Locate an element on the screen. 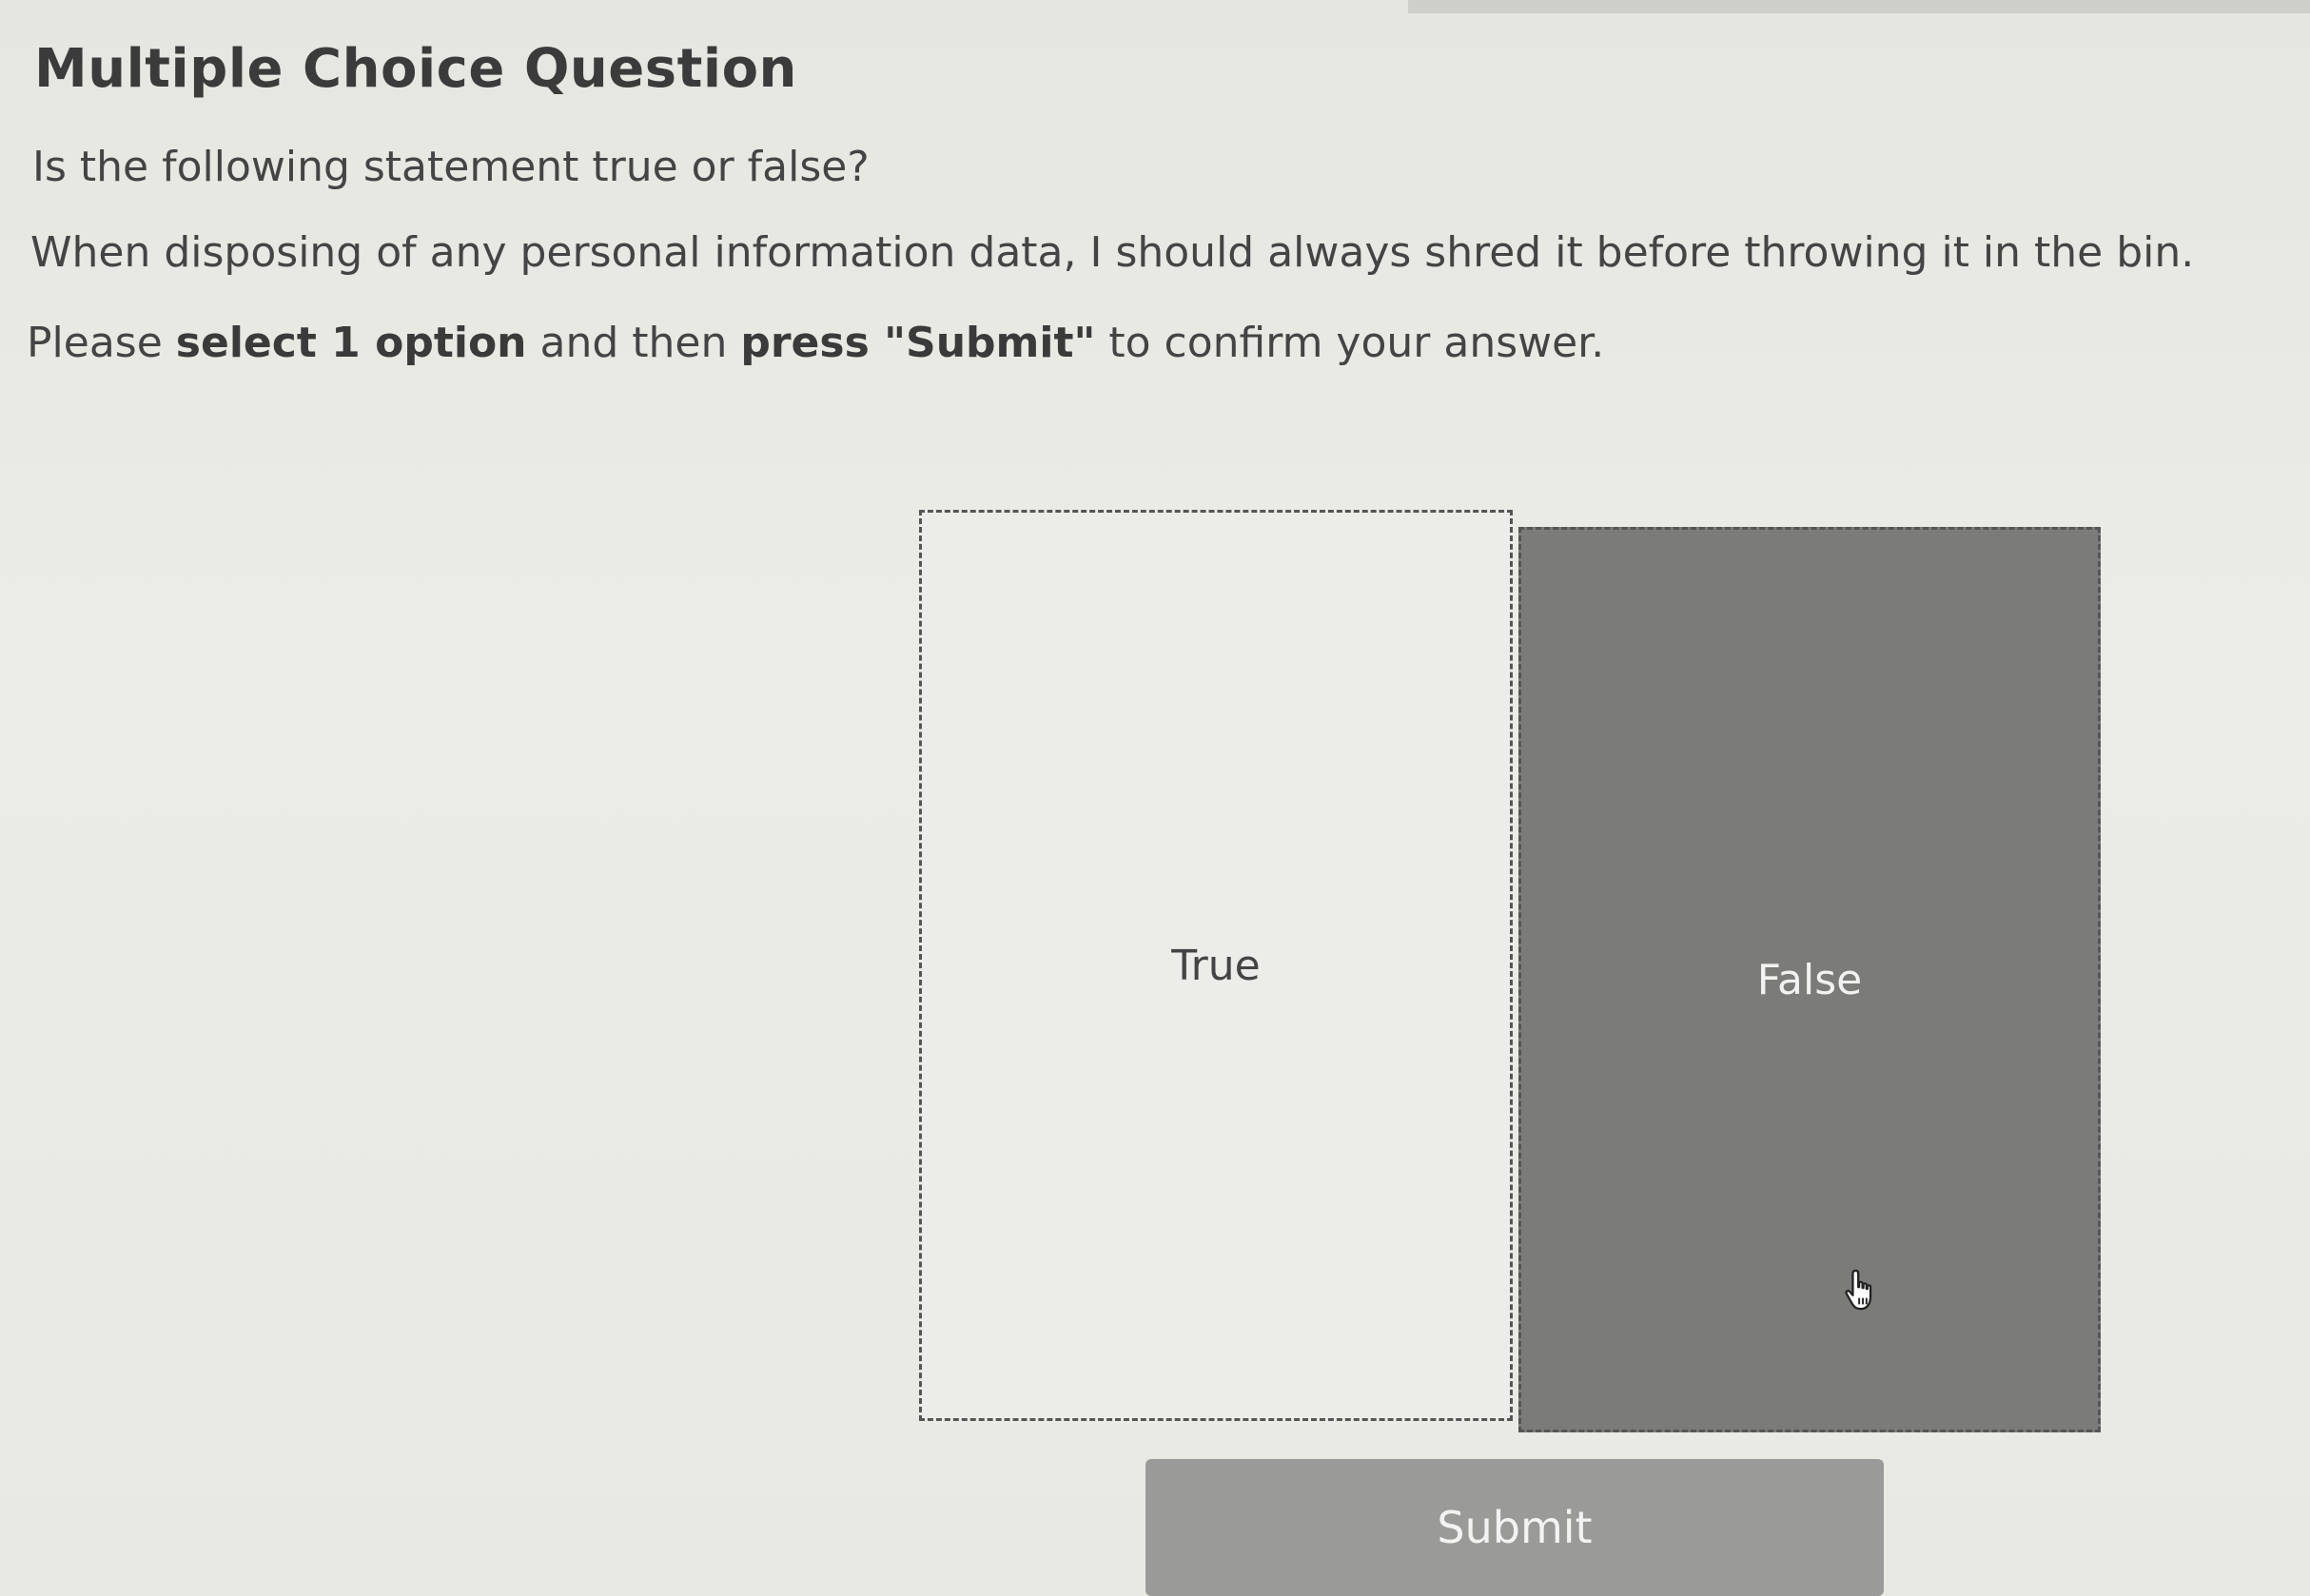  instructions-part-1: Please is located at coordinates (102, 343).